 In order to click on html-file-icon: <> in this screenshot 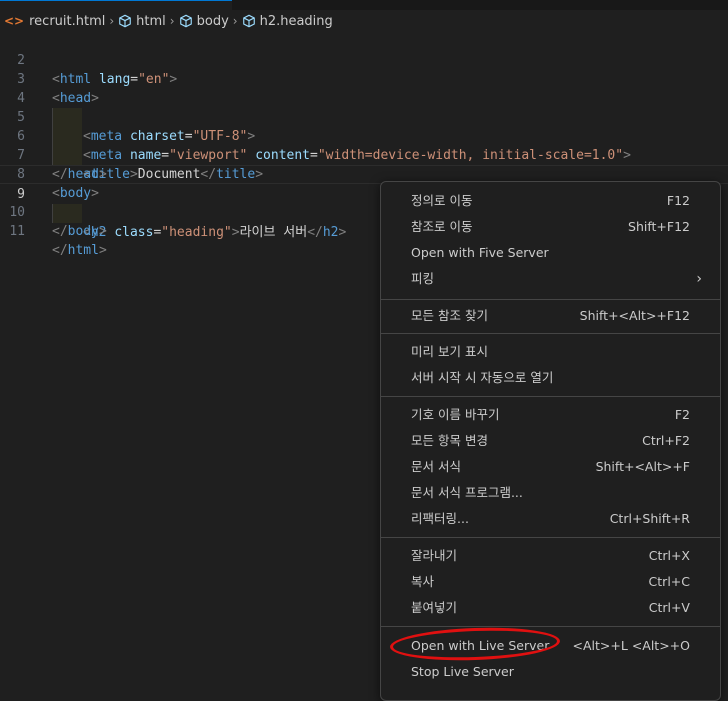, I will do `click(14, 21)`.